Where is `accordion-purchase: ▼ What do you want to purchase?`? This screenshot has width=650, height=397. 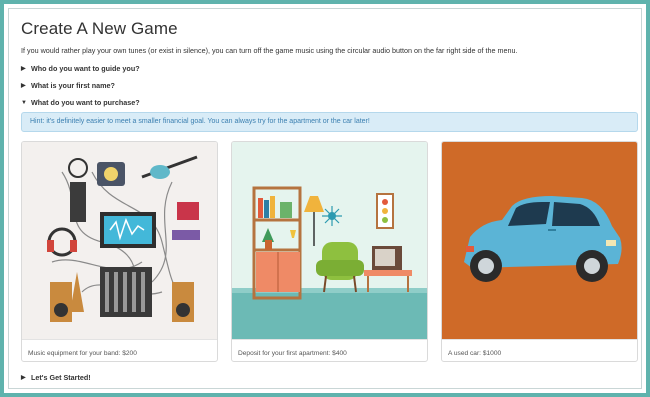 accordion-purchase: ▼ What do you want to purchase? is located at coordinates (80, 102).